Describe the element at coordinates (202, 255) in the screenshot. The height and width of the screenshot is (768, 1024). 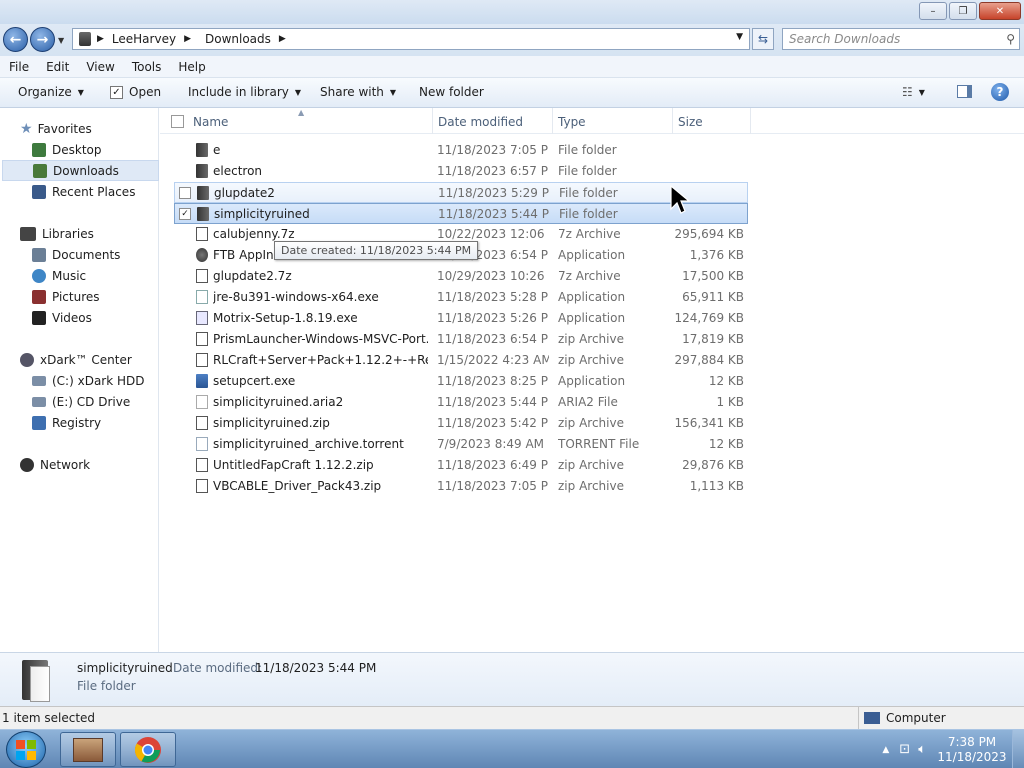
I see `app-icon` at that location.